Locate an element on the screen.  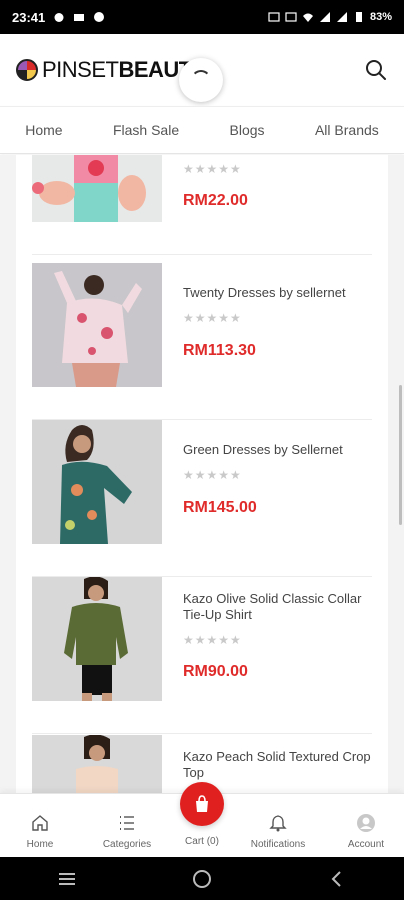
nav-item-all-brands: All Brands is located at coordinates (347, 130).